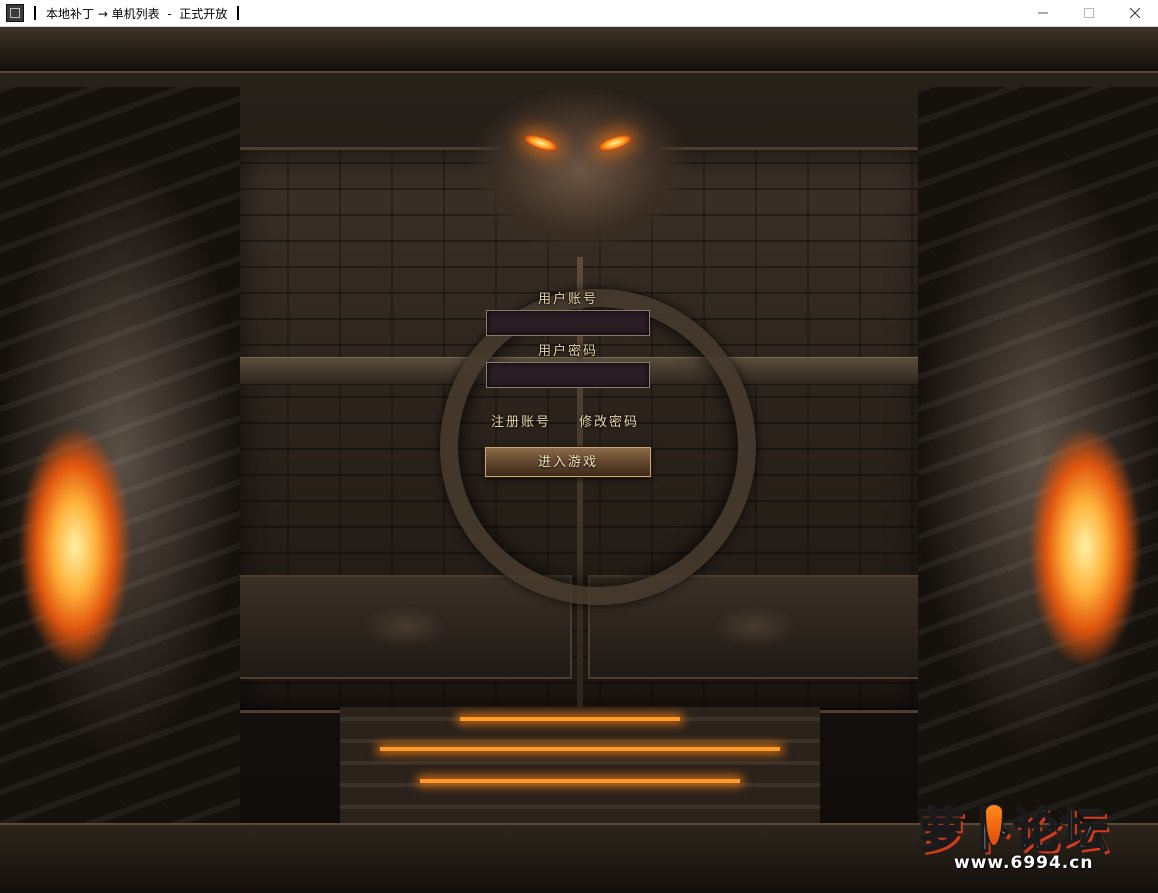  I want to click on gate-dragon-carving-left, so click(405, 627).